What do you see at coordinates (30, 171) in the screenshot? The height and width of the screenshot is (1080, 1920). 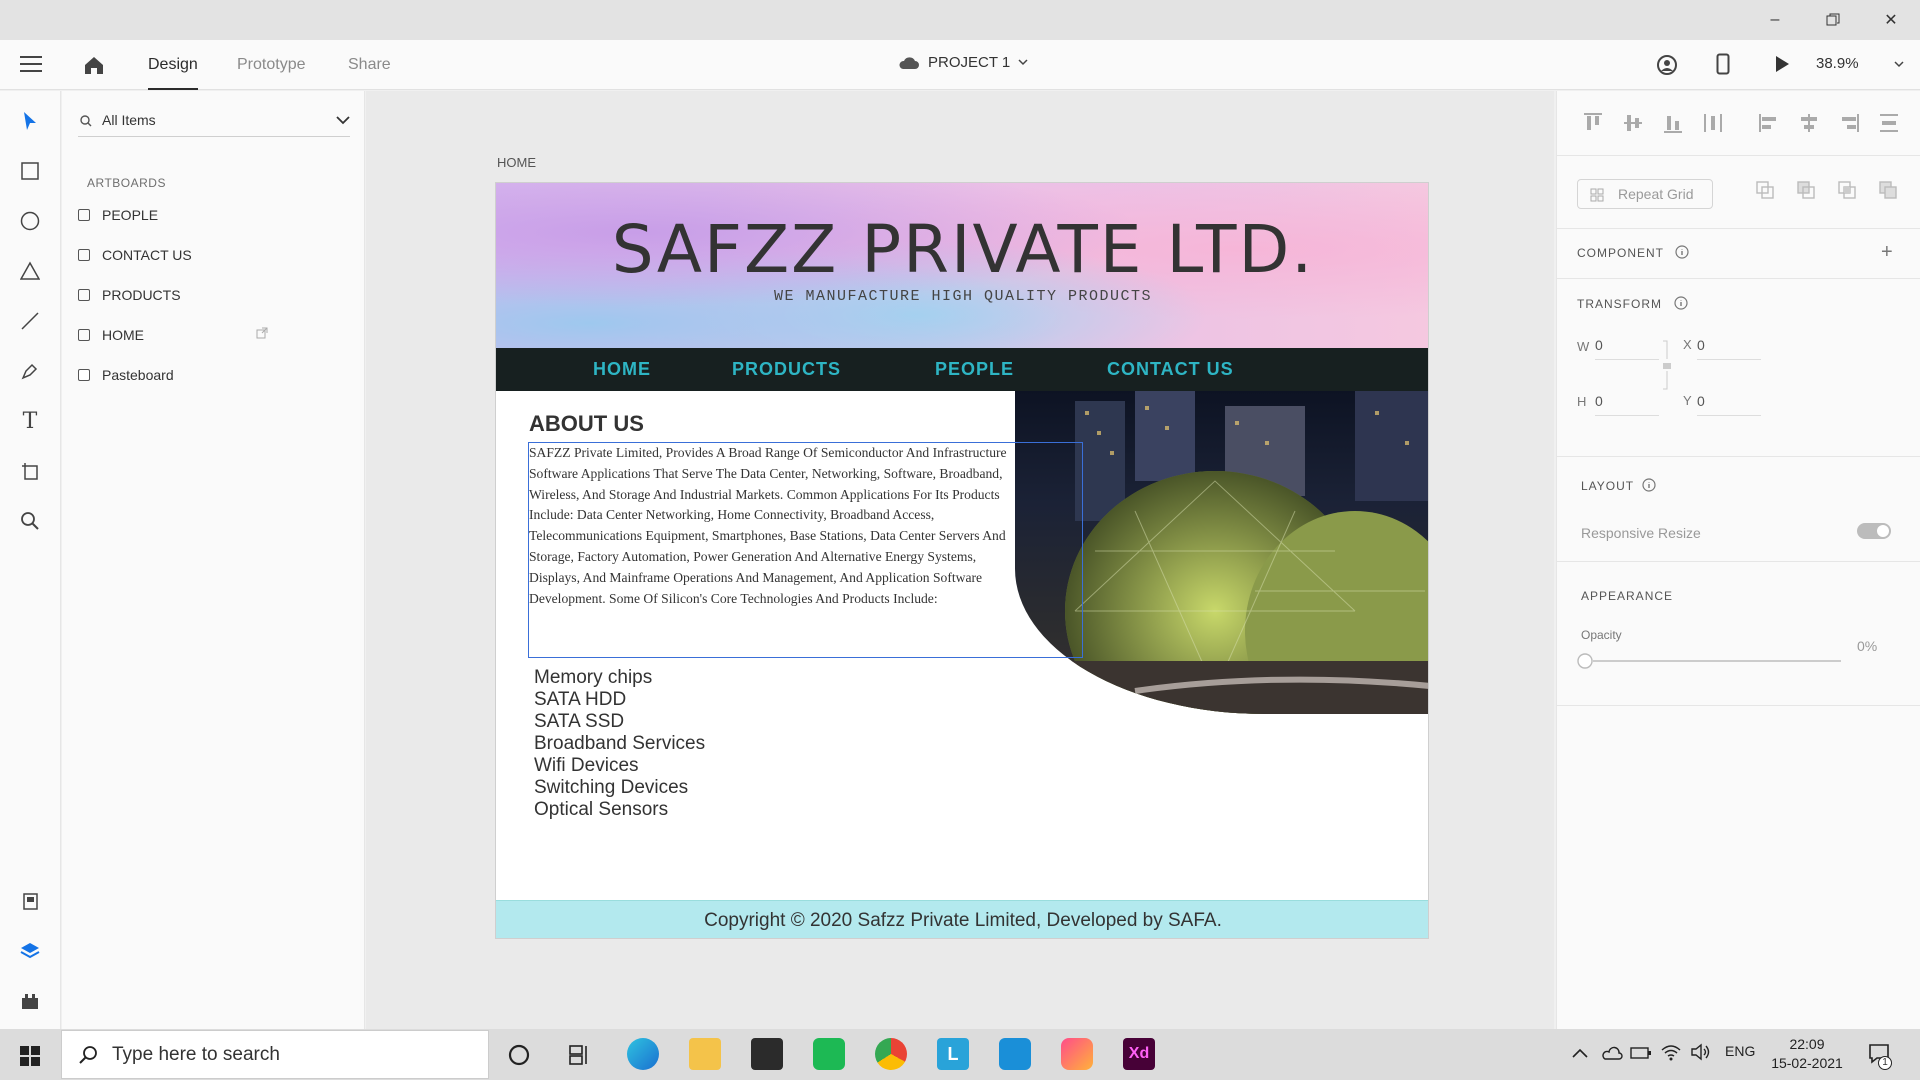 I see `rectangle-tool` at bounding box center [30, 171].